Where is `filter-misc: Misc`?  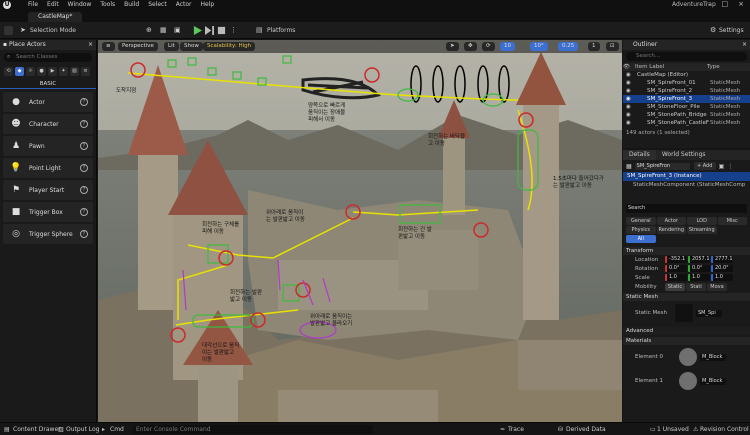 filter-misc: Misc is located at coordinates (732, 221).